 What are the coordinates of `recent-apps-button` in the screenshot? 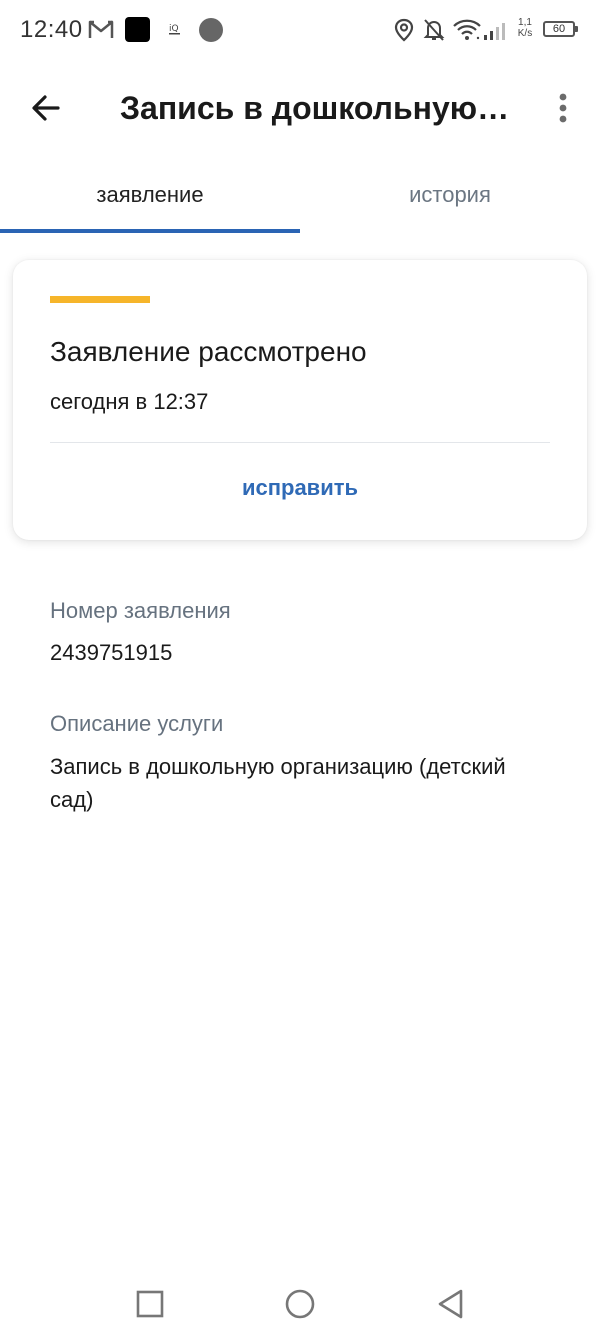 It's located at (150, 1304).